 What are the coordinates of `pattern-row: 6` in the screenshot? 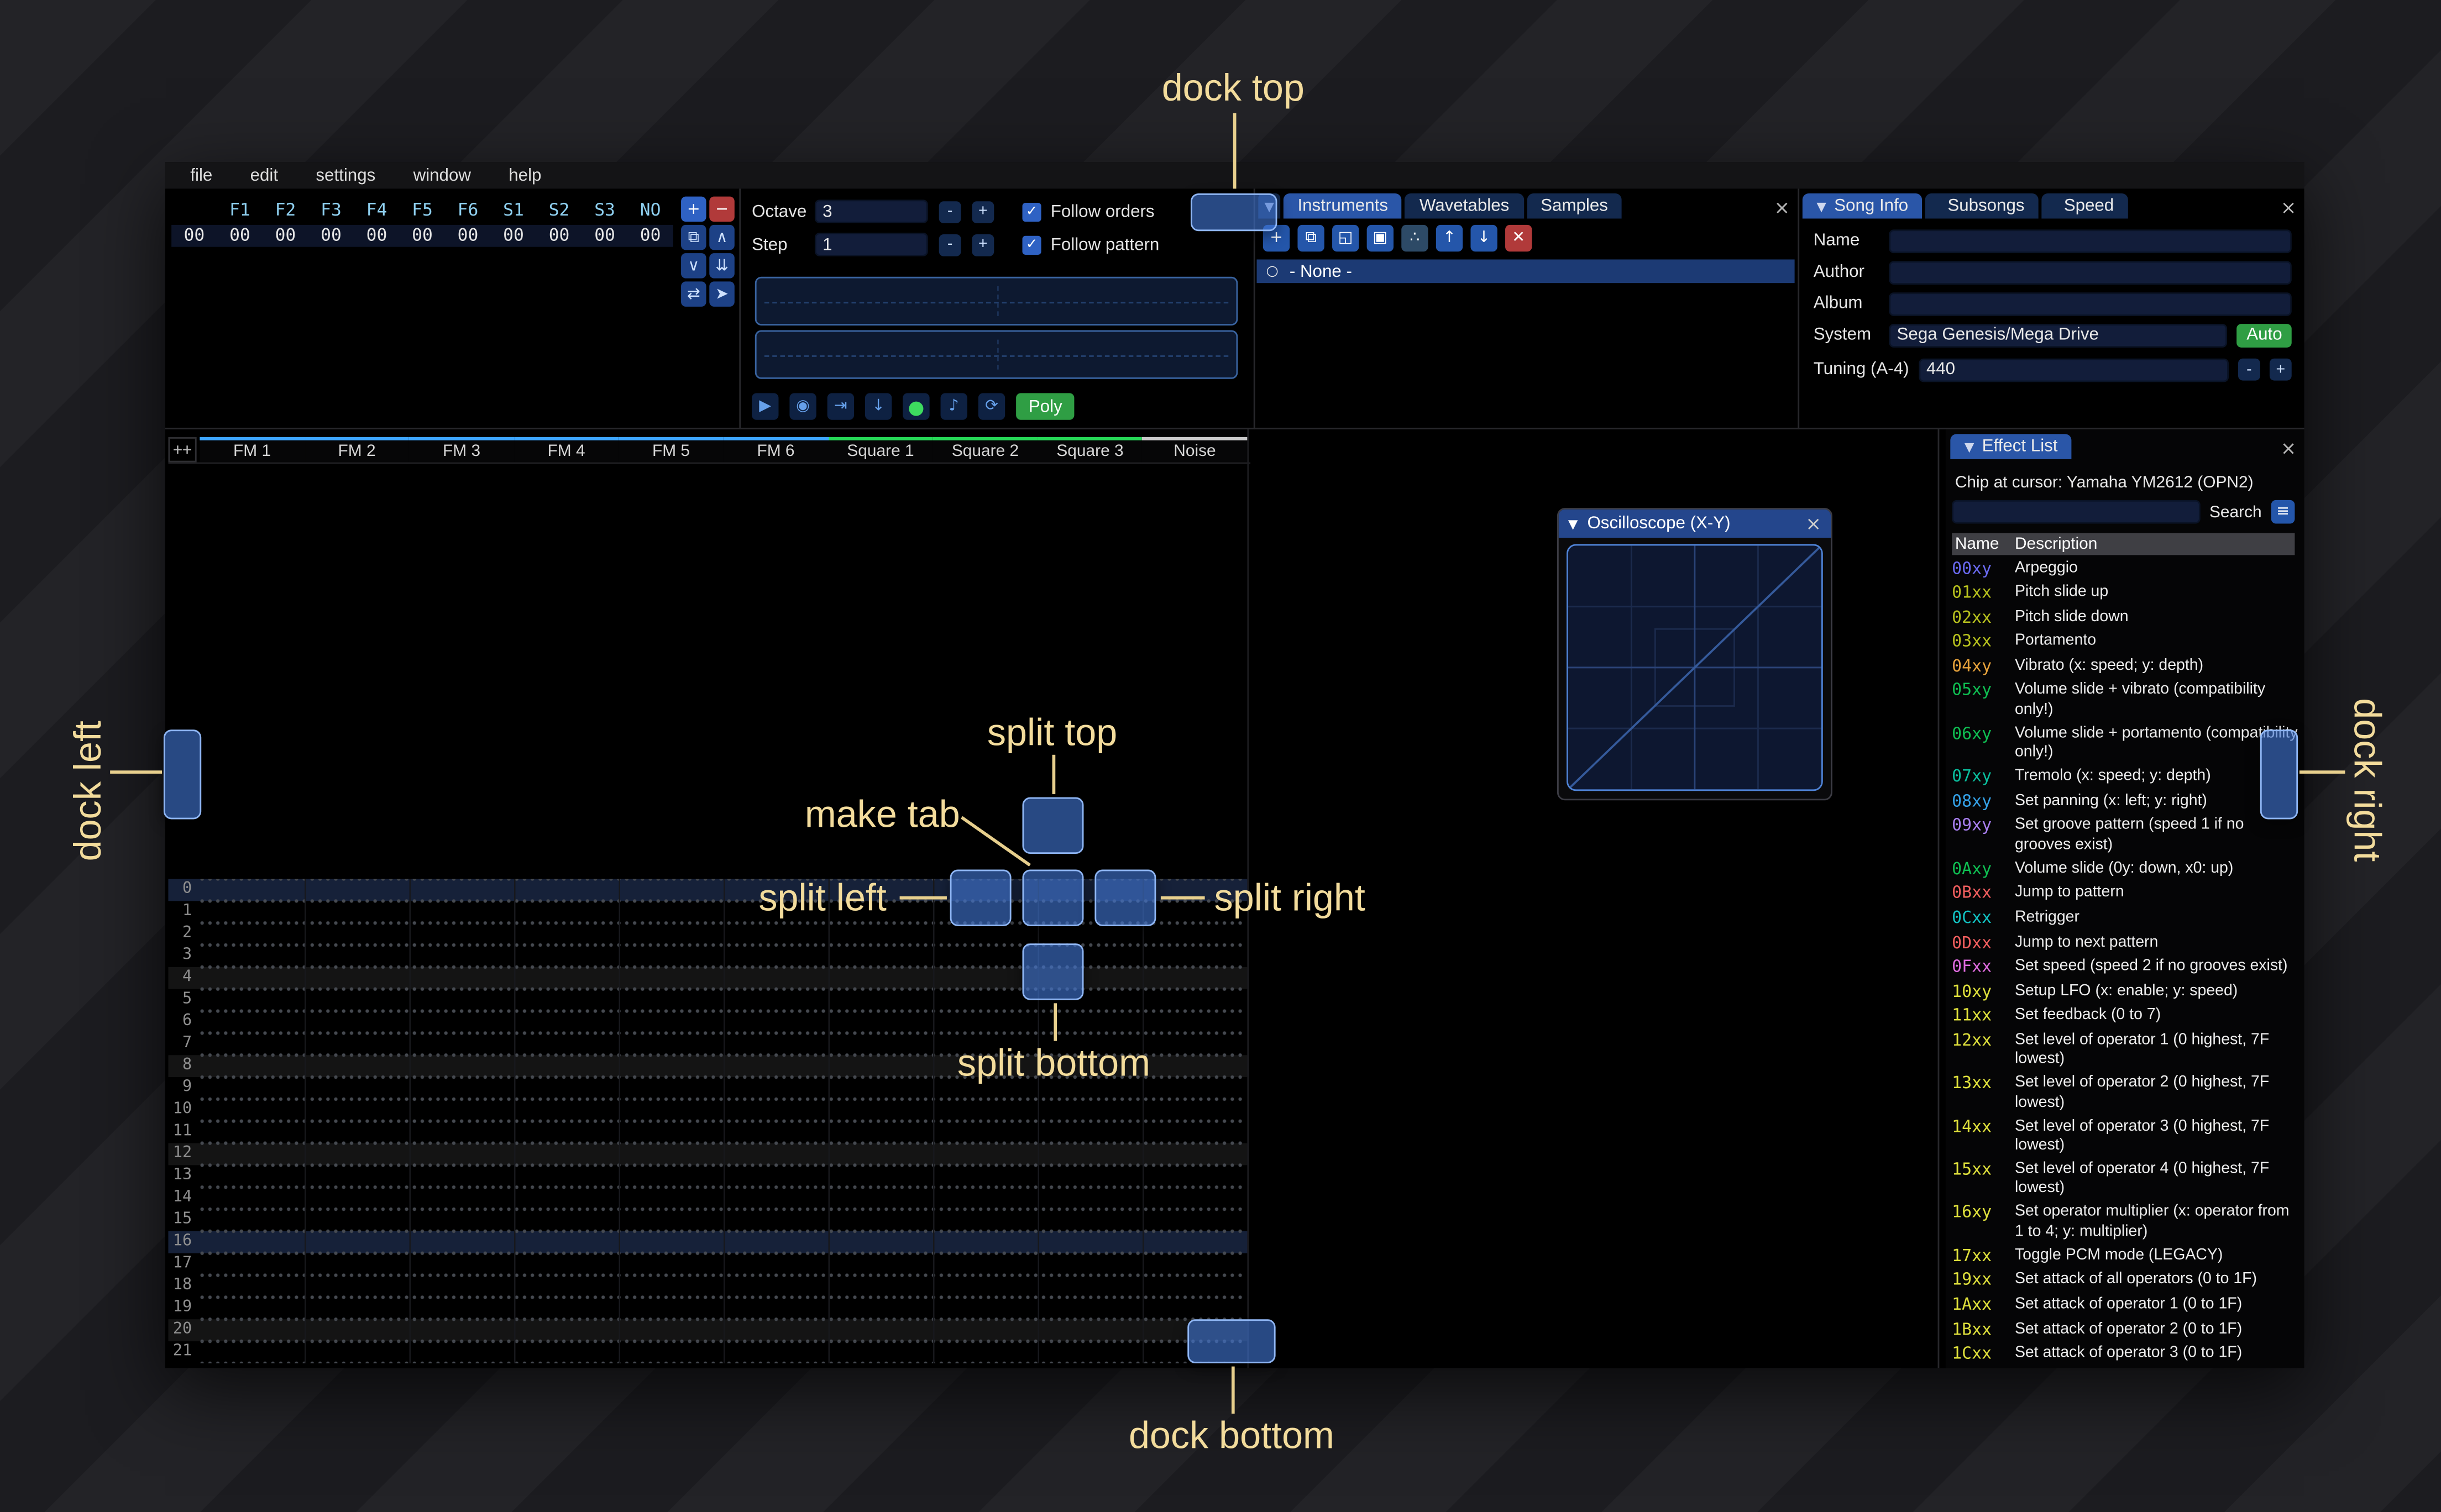 It's located at (707, 1022).